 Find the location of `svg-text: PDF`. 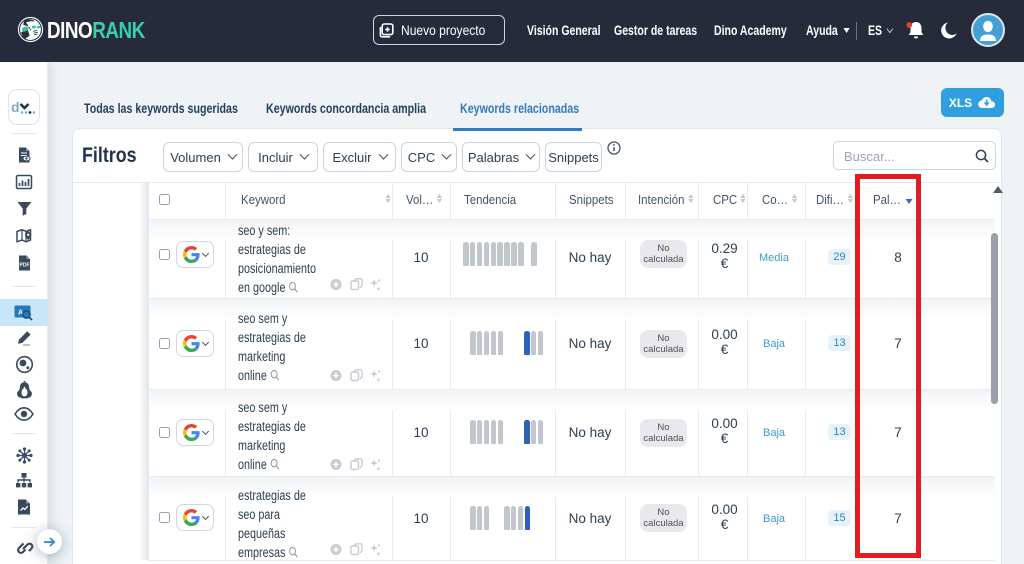

svg-text: PDF is located at coordinates (24, 266).